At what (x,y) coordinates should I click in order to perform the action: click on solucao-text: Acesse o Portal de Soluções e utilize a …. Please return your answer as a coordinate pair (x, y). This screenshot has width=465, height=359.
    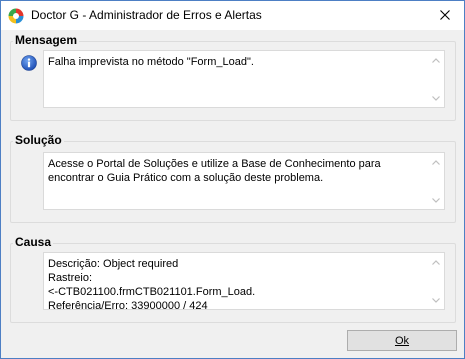
    Looking at the image, I should click on (216, 171).